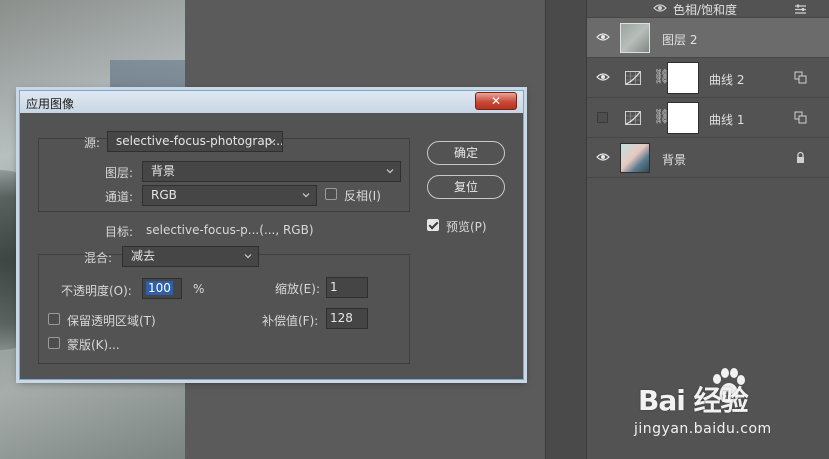  I want to click on opacity-unit: %, so click(199, 289).